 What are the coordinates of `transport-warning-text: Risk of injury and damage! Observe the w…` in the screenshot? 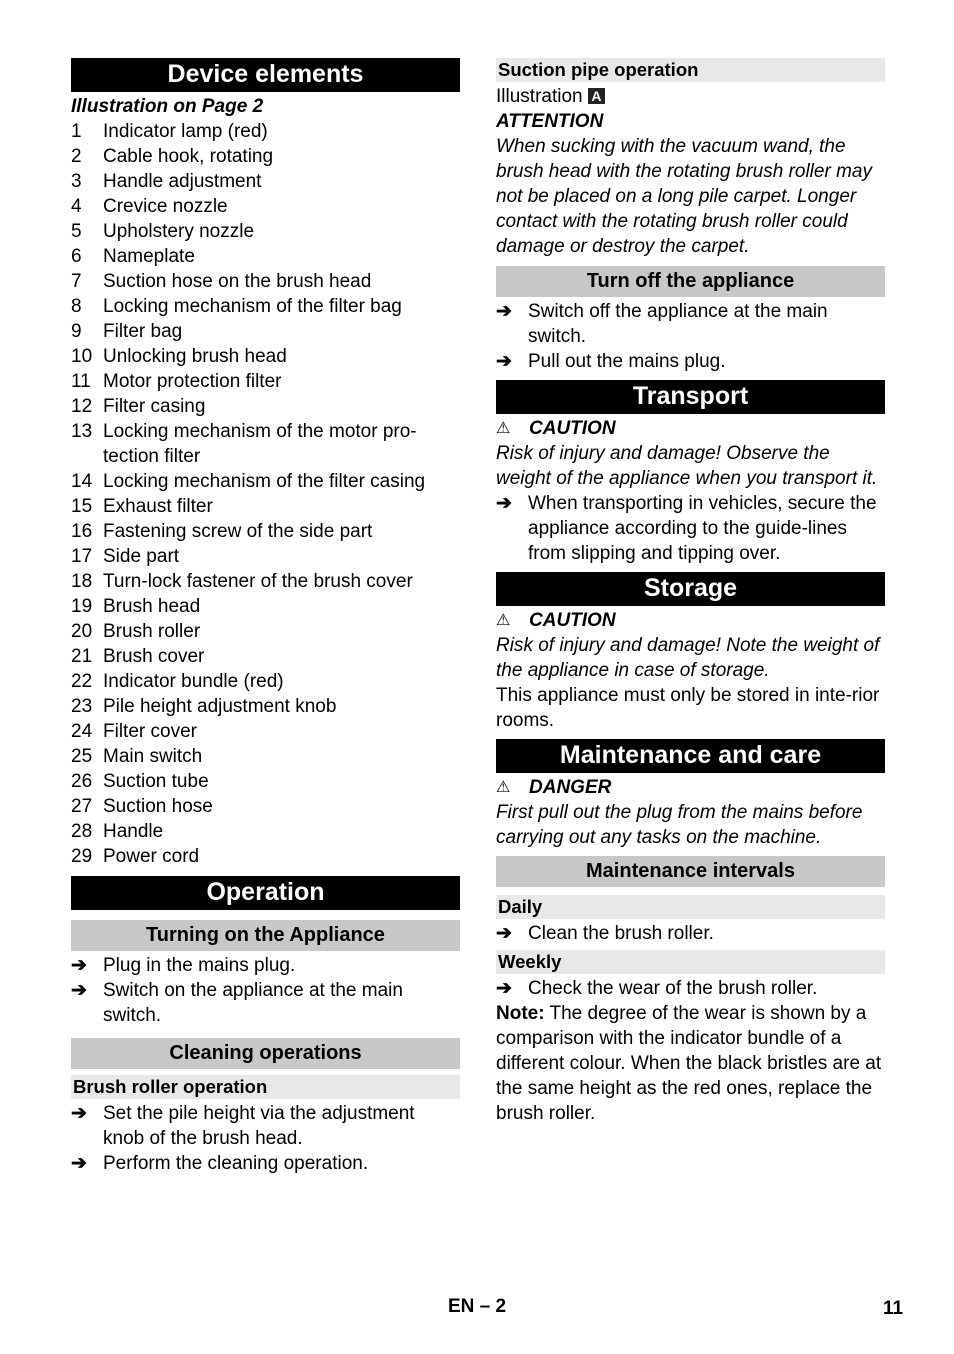 It's located at (687, 466).